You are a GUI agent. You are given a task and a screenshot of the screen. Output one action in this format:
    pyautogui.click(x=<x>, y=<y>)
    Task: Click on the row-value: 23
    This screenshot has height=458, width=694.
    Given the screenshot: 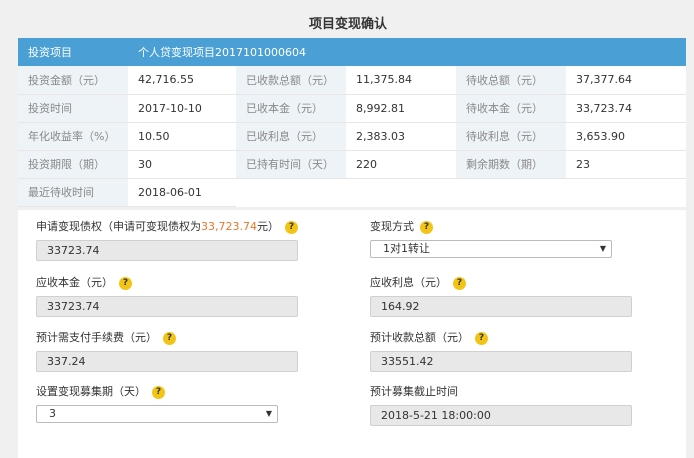 What is the action you would take?
    pyautogui.click(x=626, y=164)
    